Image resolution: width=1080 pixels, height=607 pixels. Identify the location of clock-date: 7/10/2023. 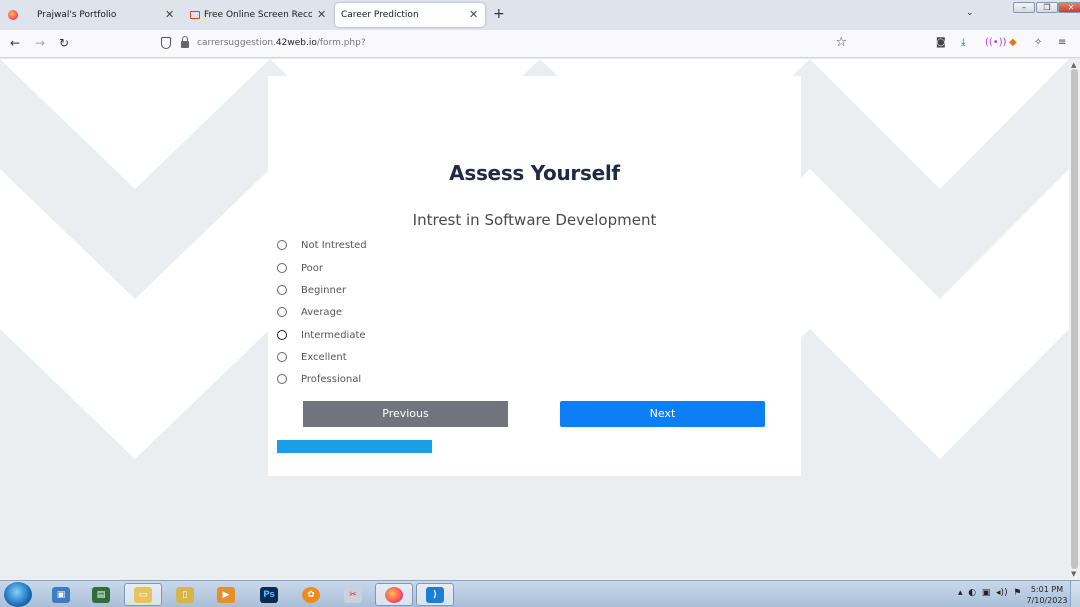
(1047, 600).